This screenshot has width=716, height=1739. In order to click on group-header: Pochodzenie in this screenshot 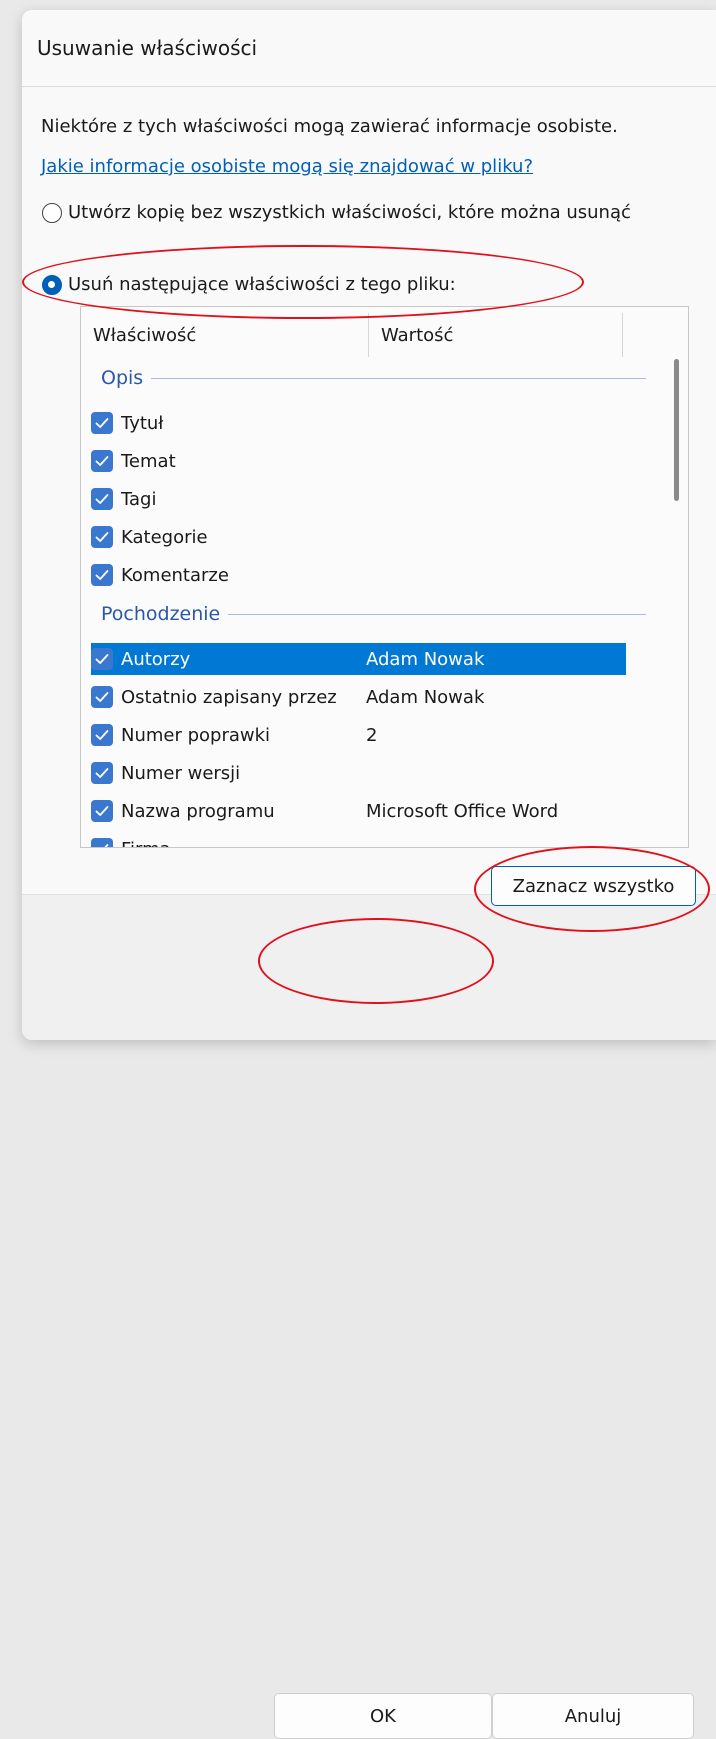, I will do `click(373, 614)`.